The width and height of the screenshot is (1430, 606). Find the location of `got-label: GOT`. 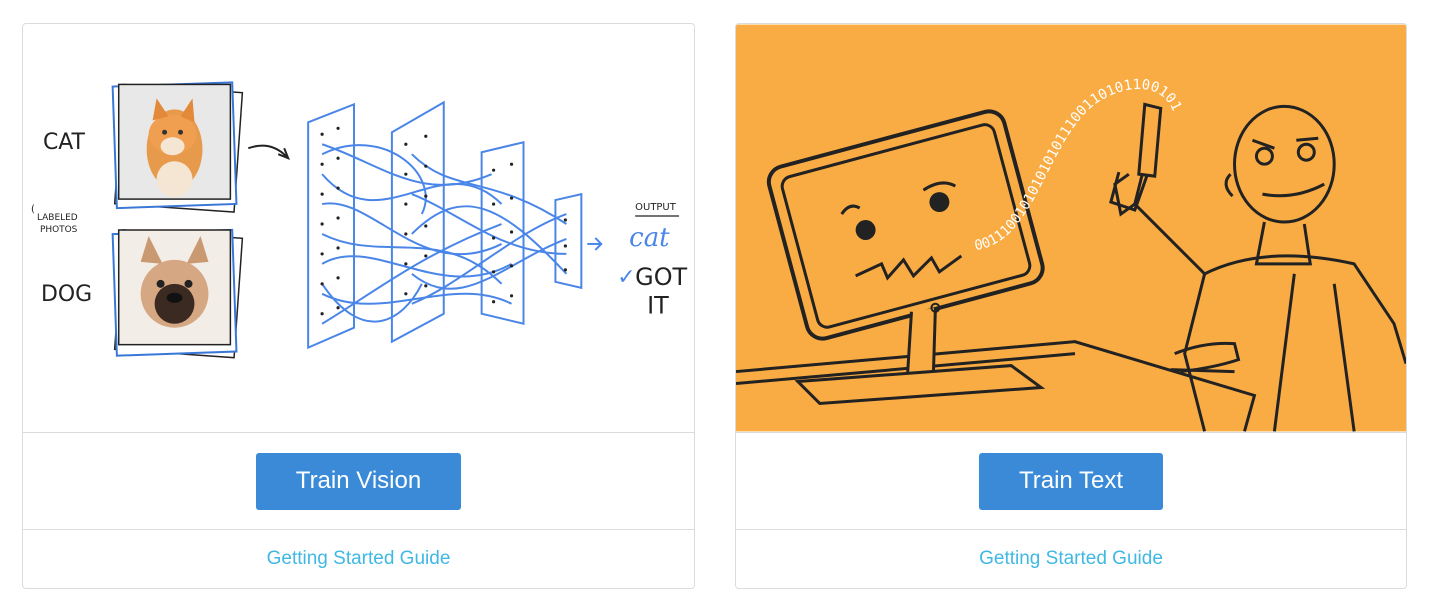

got-label: GOT is located at coordinates (661, 277).